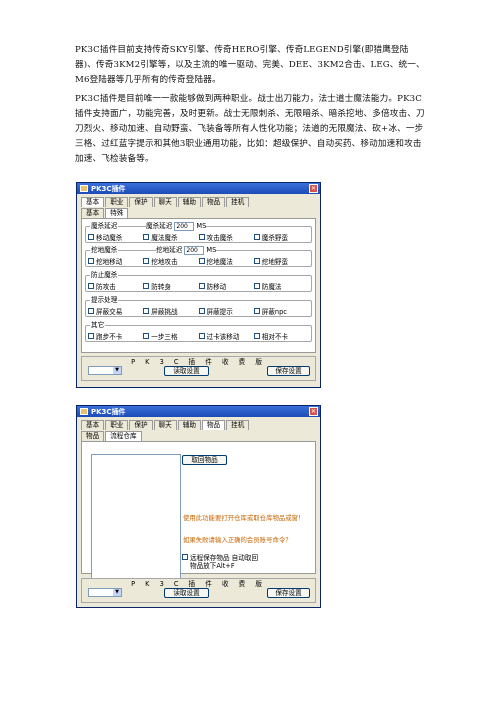 The width and height of the screenshot is (496, 702). What do you see at coordinates (170, 237) in the screenshot?
I see `checkbox-item: 魔法魔杀` at bounding box center [170, 237].